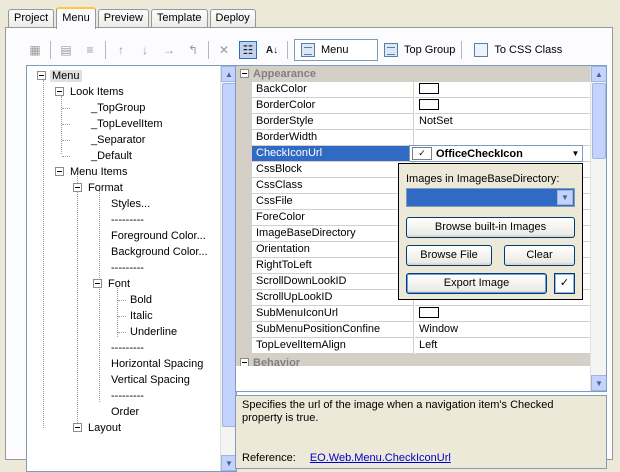 The image size is (620, 472). Describe the element at coordinates (413, 90) in the screenshot. I see `property-row: BackColor` at that location.